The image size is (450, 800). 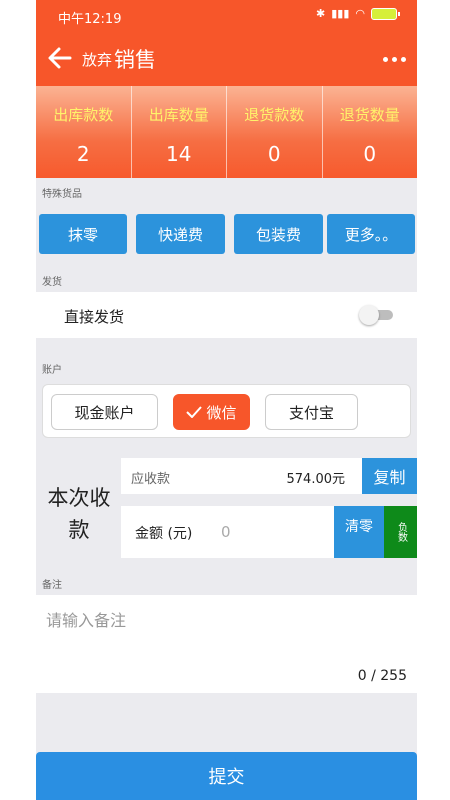 What do you see at coordinates (385, 13) in the screenshot?
I see `battery-icon` at bounding box center [385, 13].